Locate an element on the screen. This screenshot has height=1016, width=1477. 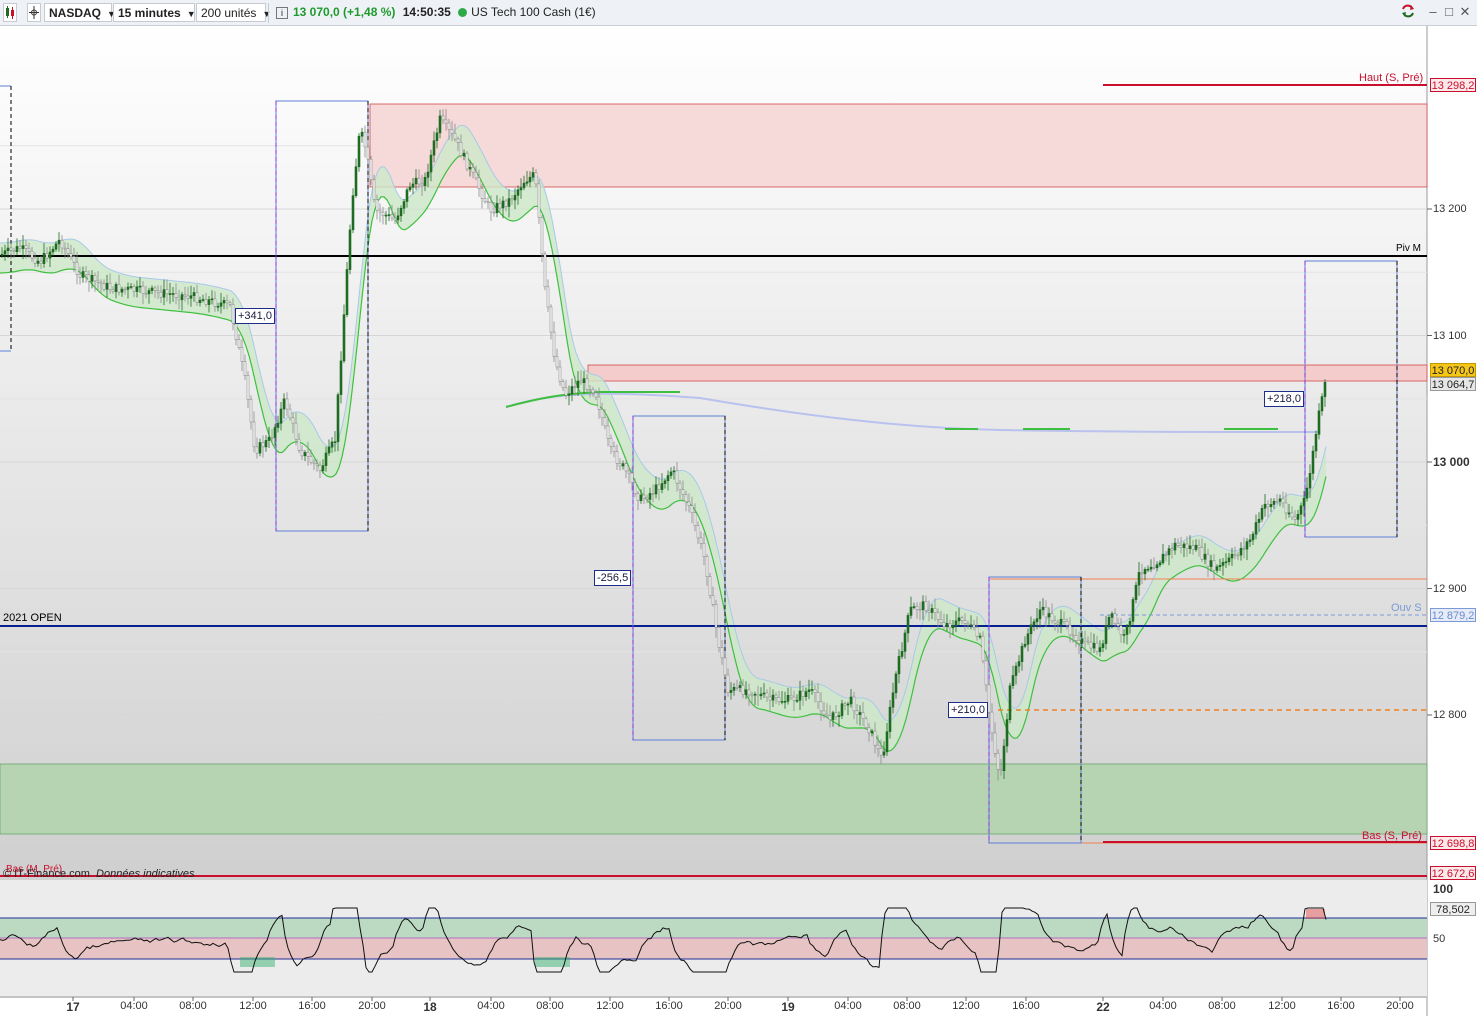
x-tick-label: 16:00 is located at coordinates (1026, 1006).